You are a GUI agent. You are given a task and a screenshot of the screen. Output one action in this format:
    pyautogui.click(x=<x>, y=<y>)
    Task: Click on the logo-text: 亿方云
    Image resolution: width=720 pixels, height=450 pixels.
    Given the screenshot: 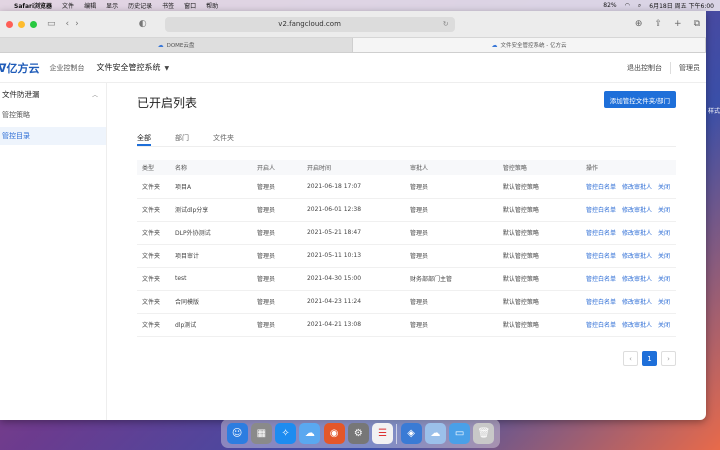 What is the action you would take?
    pyautogui.click(x=23, y=68)
    